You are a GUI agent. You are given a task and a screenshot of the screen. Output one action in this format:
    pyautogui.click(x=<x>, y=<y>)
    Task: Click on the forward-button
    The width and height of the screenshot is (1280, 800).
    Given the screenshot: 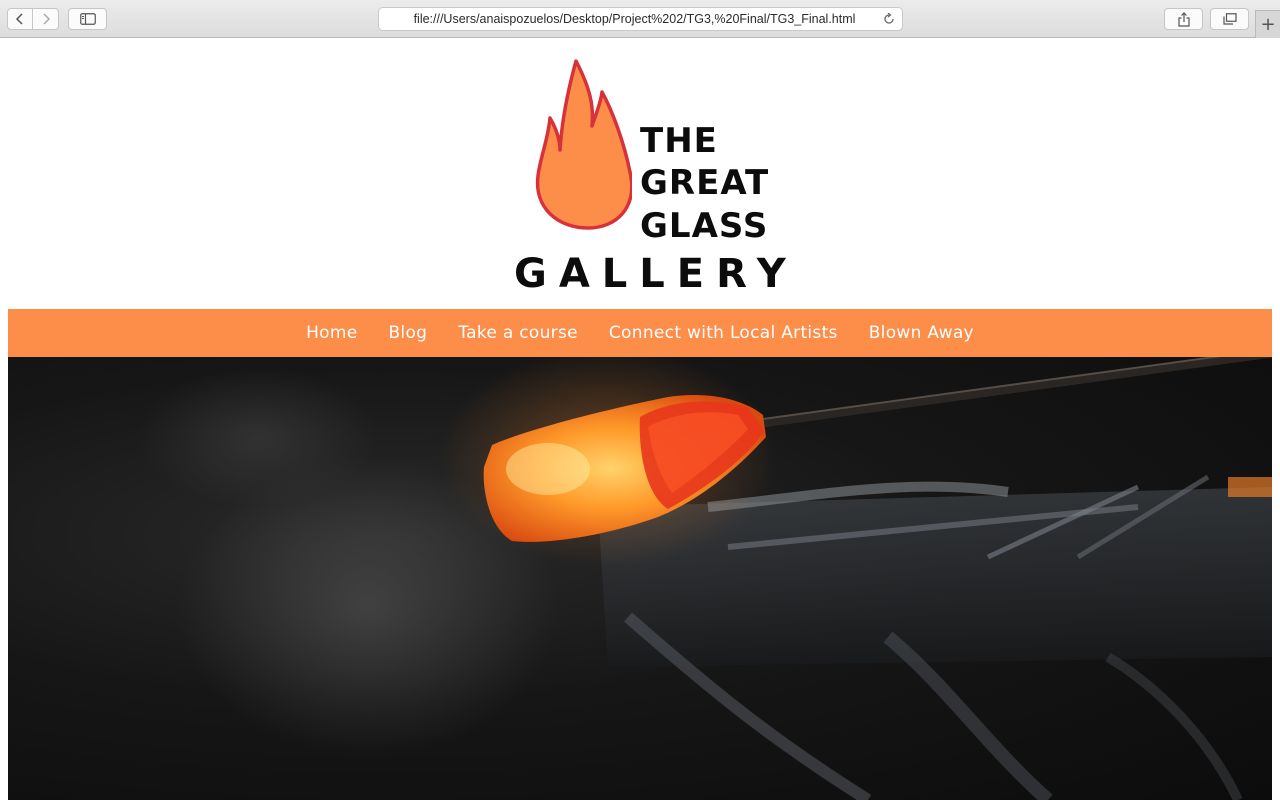 What is the action you would take?
    pyautogui.click(x=46, y=19)
    